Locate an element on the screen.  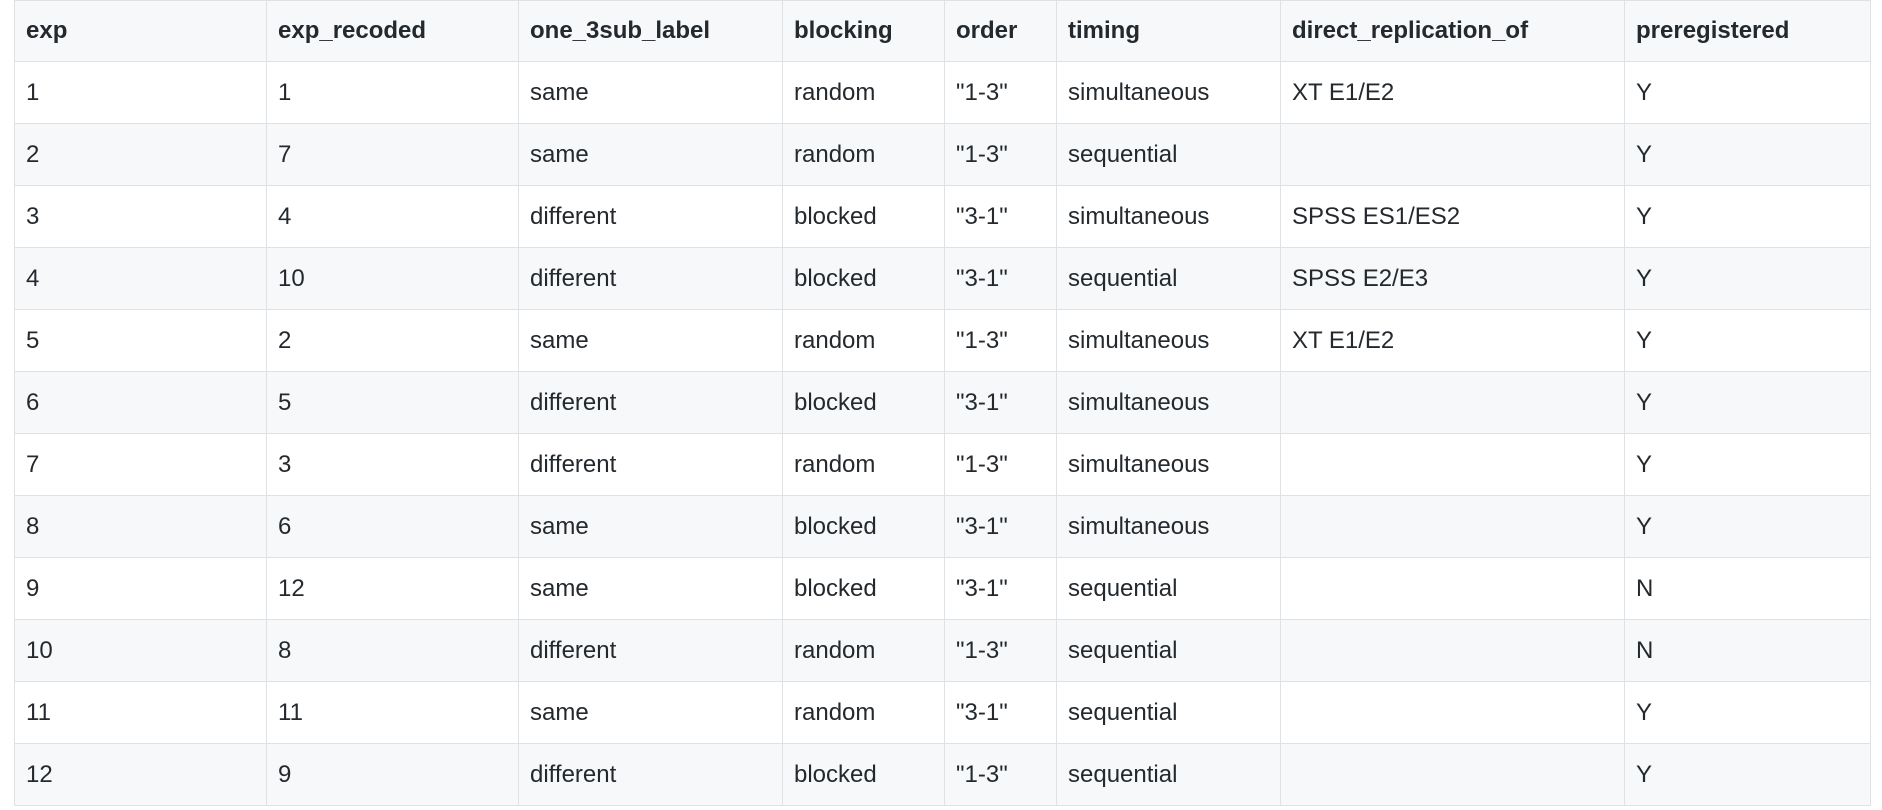
table-cell-exp: 7 is located at coordinates (140, 464).